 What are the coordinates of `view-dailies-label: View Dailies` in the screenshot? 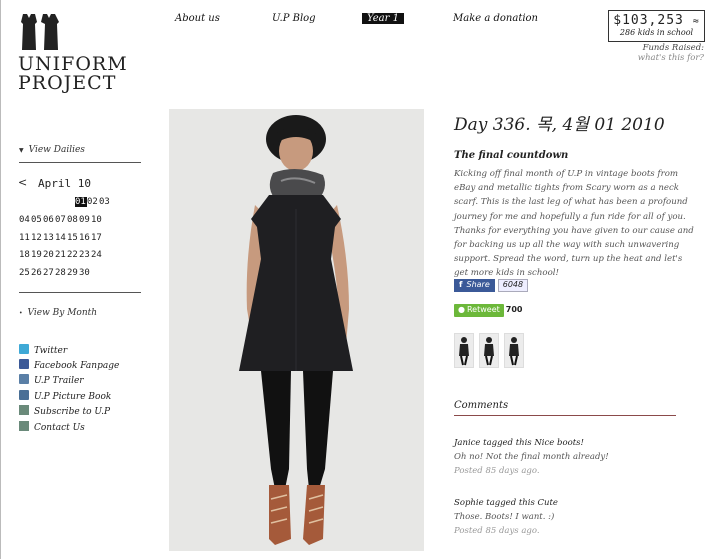 It's located at (56, 150).